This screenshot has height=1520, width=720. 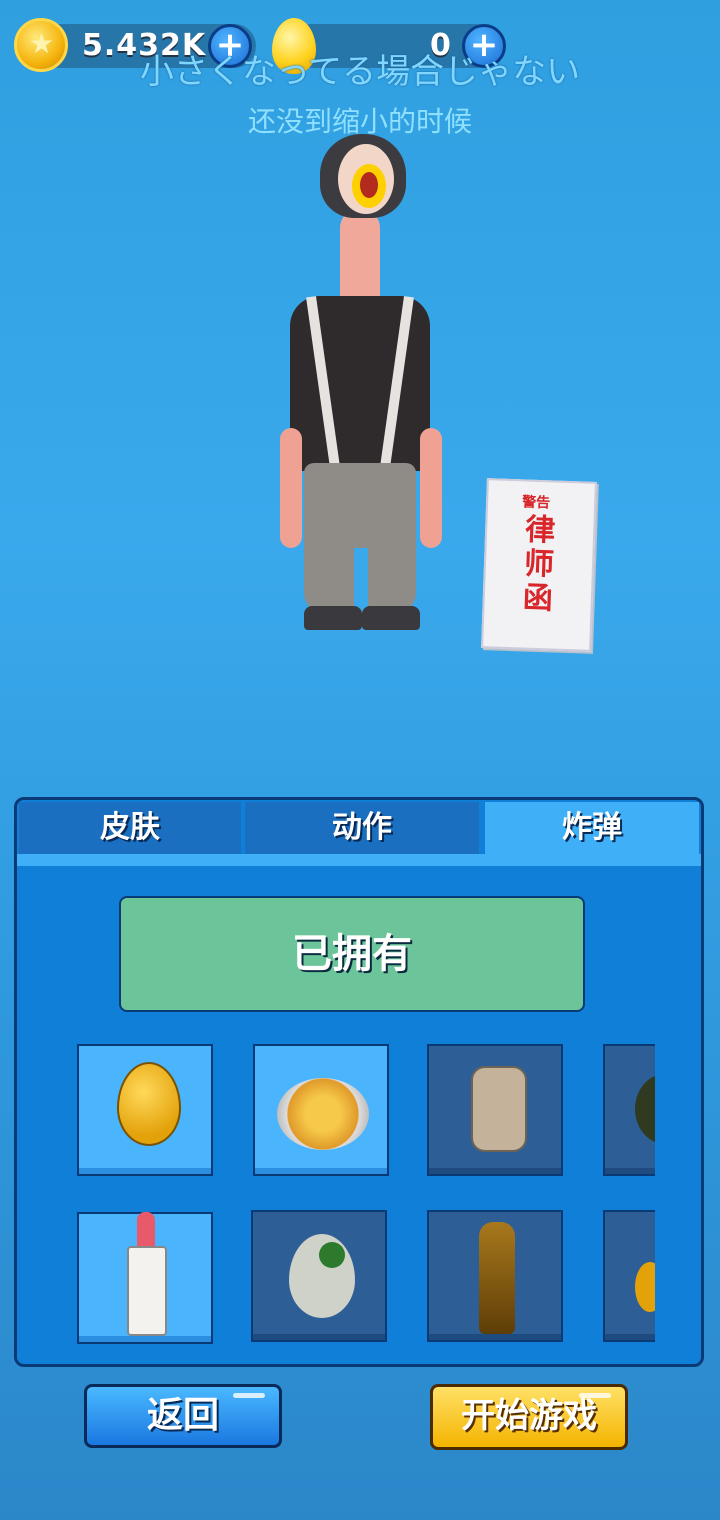 What do you see at coordinates (645, 1287) in the screenshot?
I see `gourd-icon` at bounding box center [645, 1287].